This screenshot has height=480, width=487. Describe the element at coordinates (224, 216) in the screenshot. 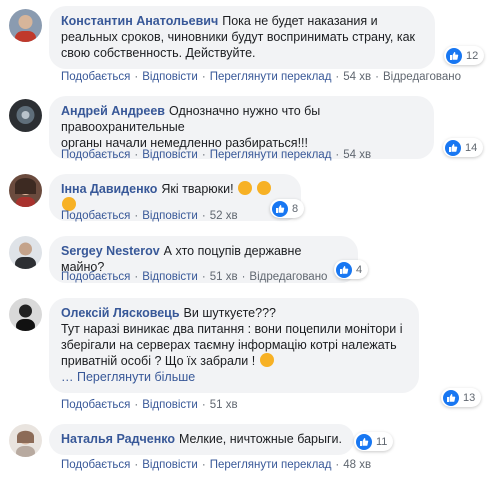

I see `timestamp: 52 хв` at that location.